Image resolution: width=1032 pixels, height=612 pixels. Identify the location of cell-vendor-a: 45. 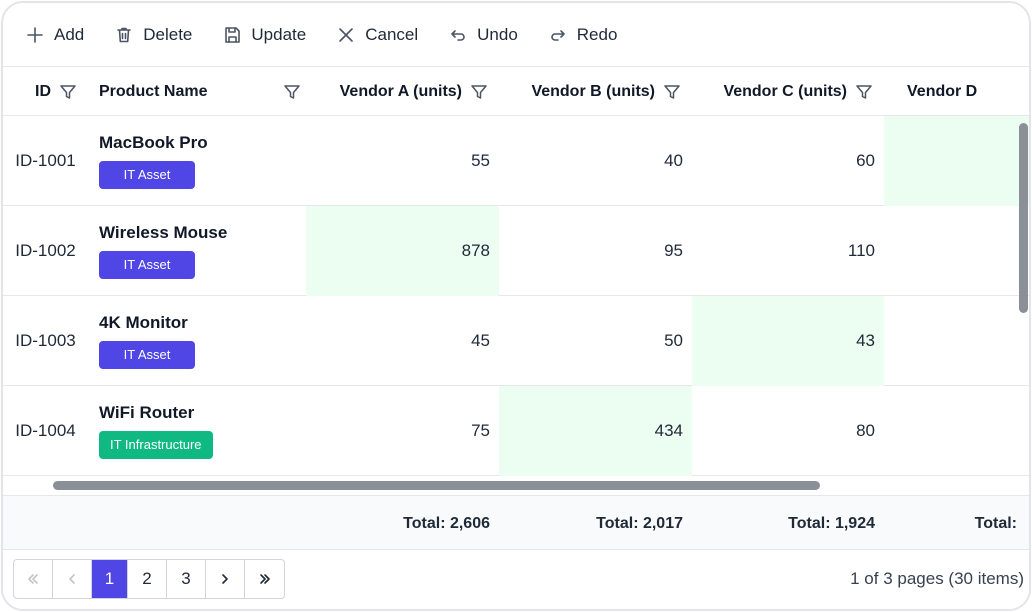
(480, 340).